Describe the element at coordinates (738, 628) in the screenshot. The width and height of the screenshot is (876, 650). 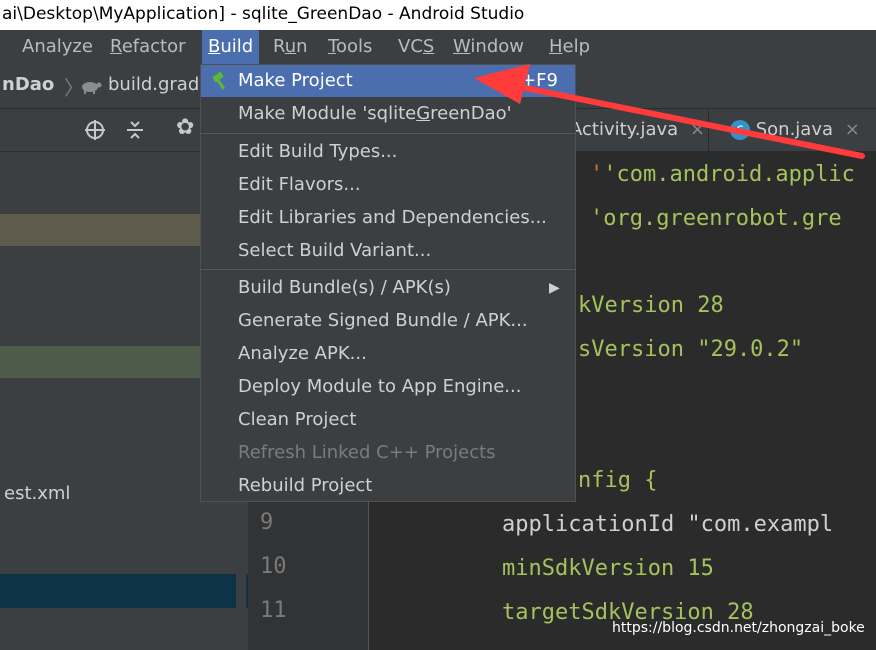
I see `watermark-text: https://blog.csdn.net/zhongzai_boke` at that location.